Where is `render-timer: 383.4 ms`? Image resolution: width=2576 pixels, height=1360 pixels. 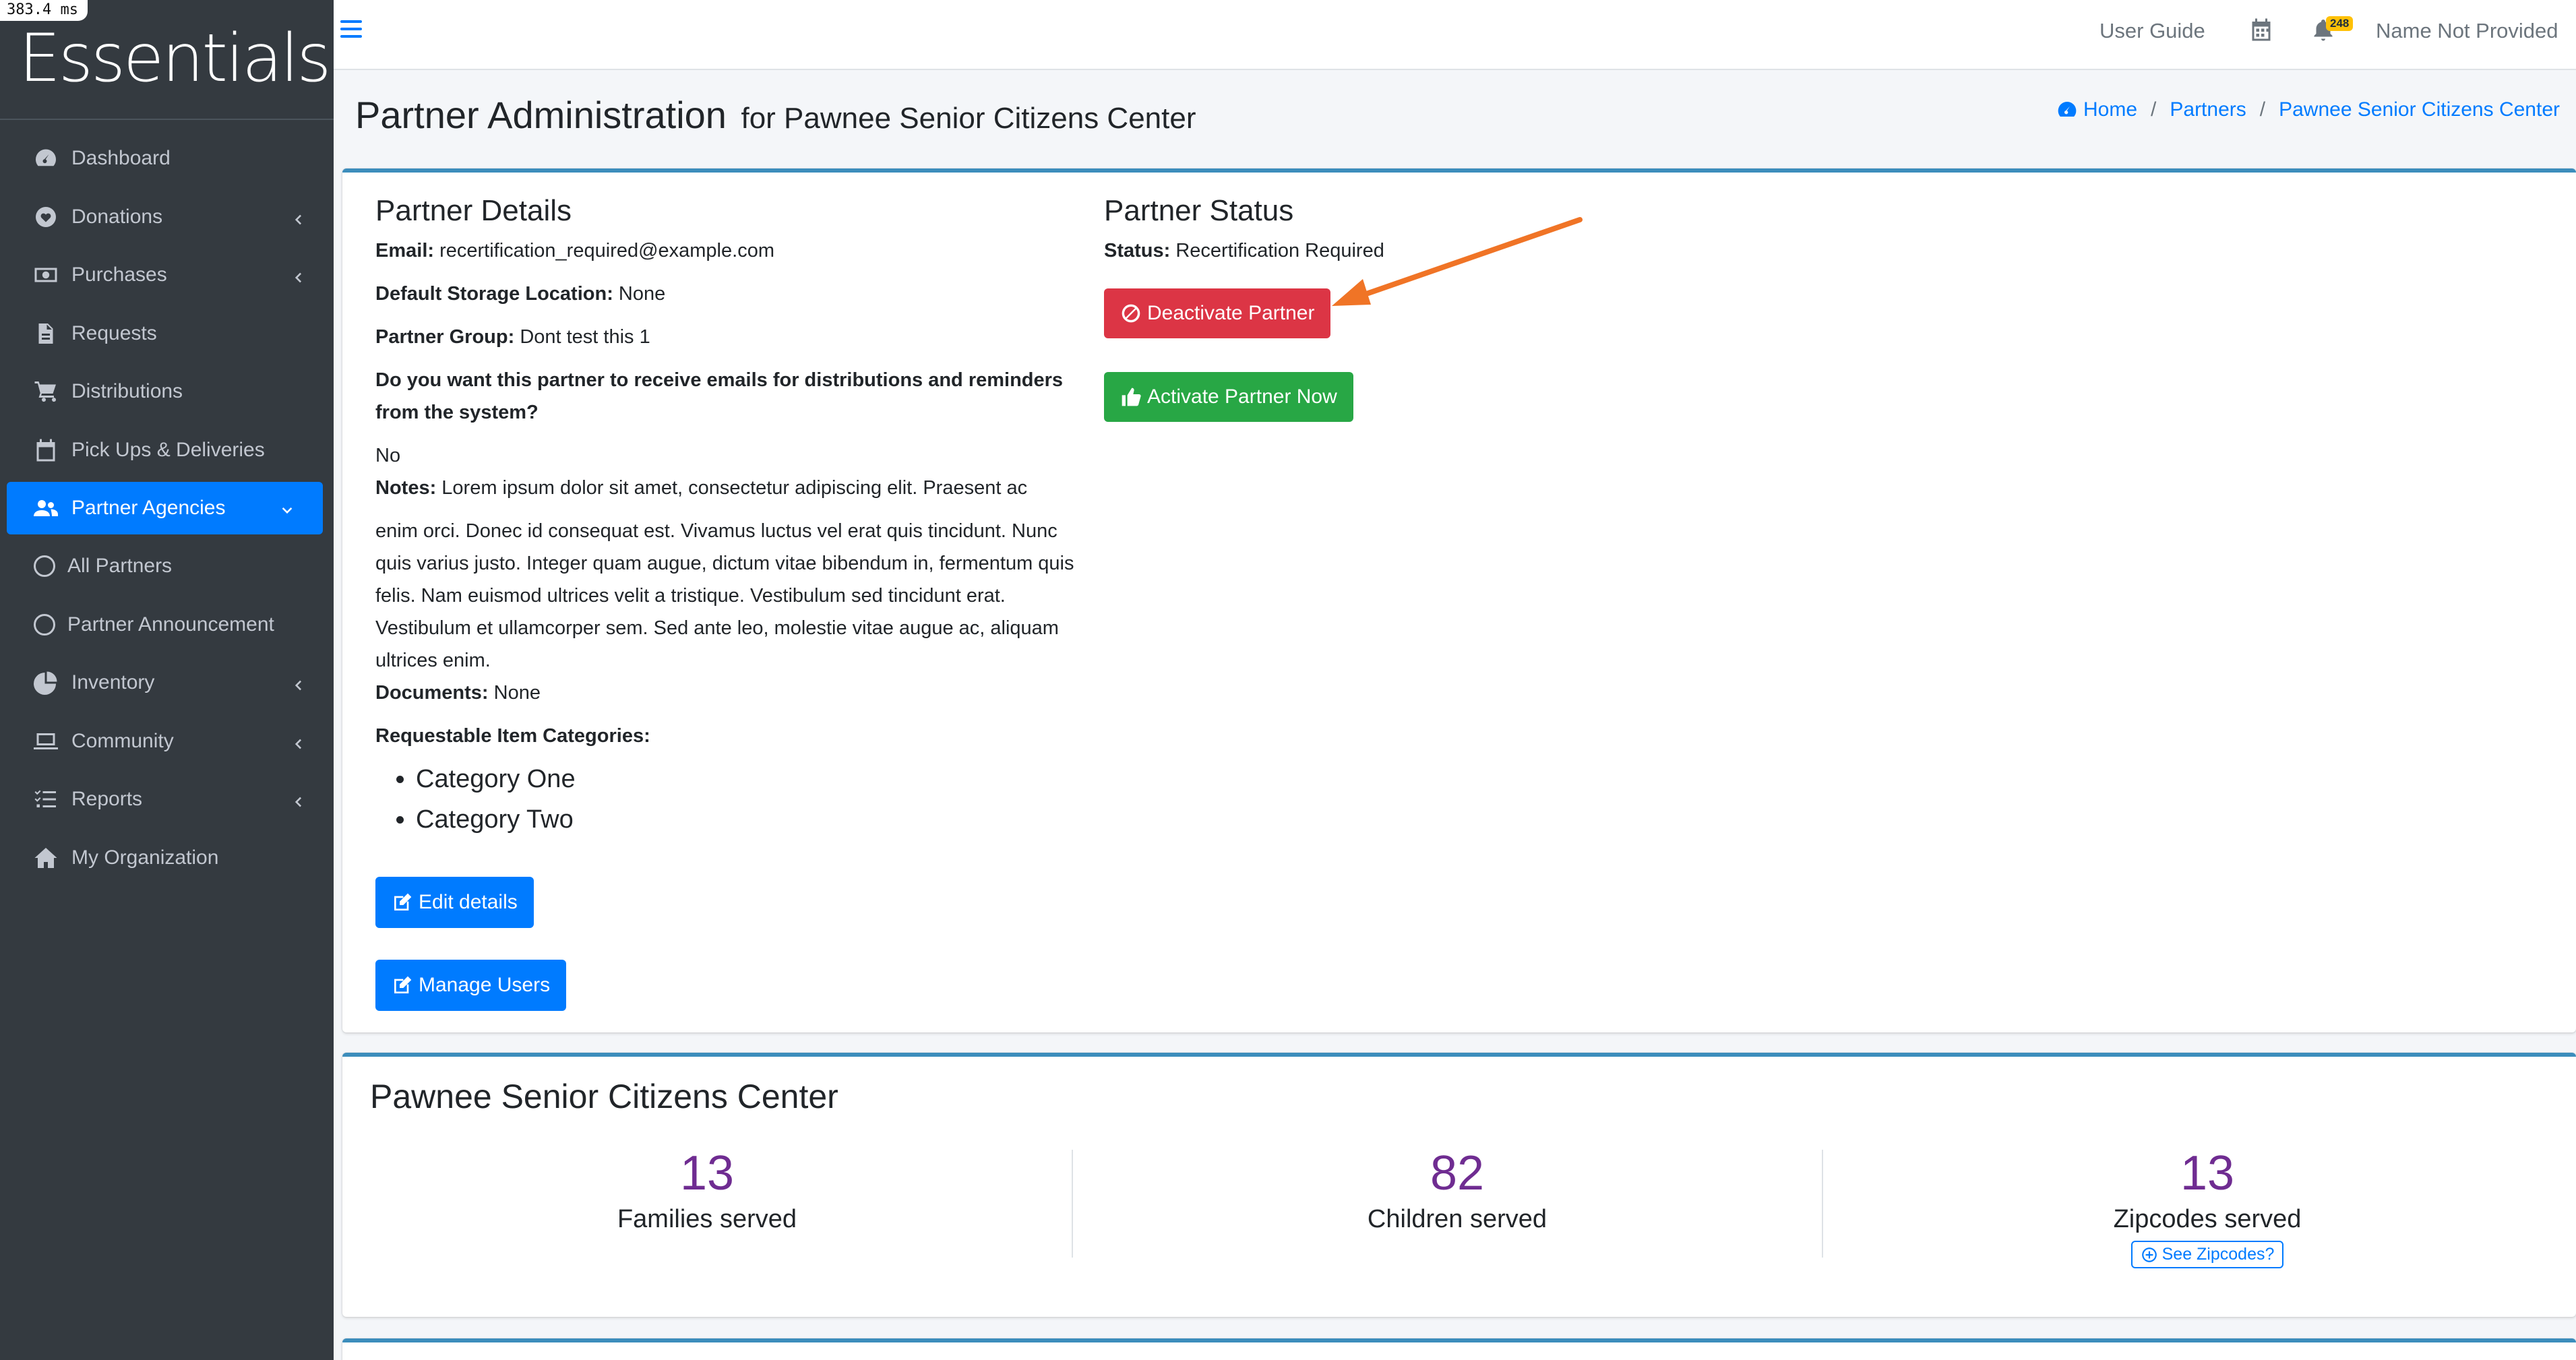
render-timer: 383.4 ms is located at coordinates (44, 10).